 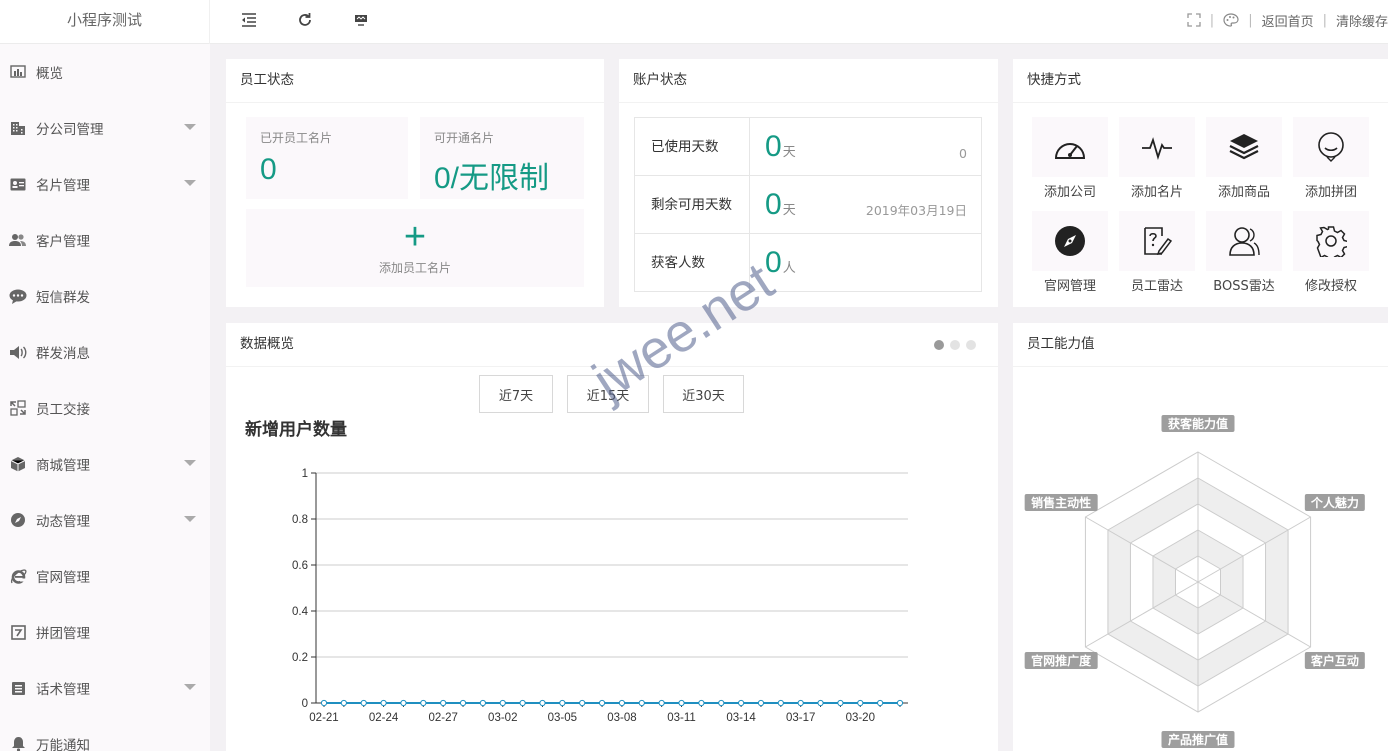 What do you see at coordinates (789, 152) in the screenshot?
I see `account-row-unit: 天` at bounding box center [789, 152].